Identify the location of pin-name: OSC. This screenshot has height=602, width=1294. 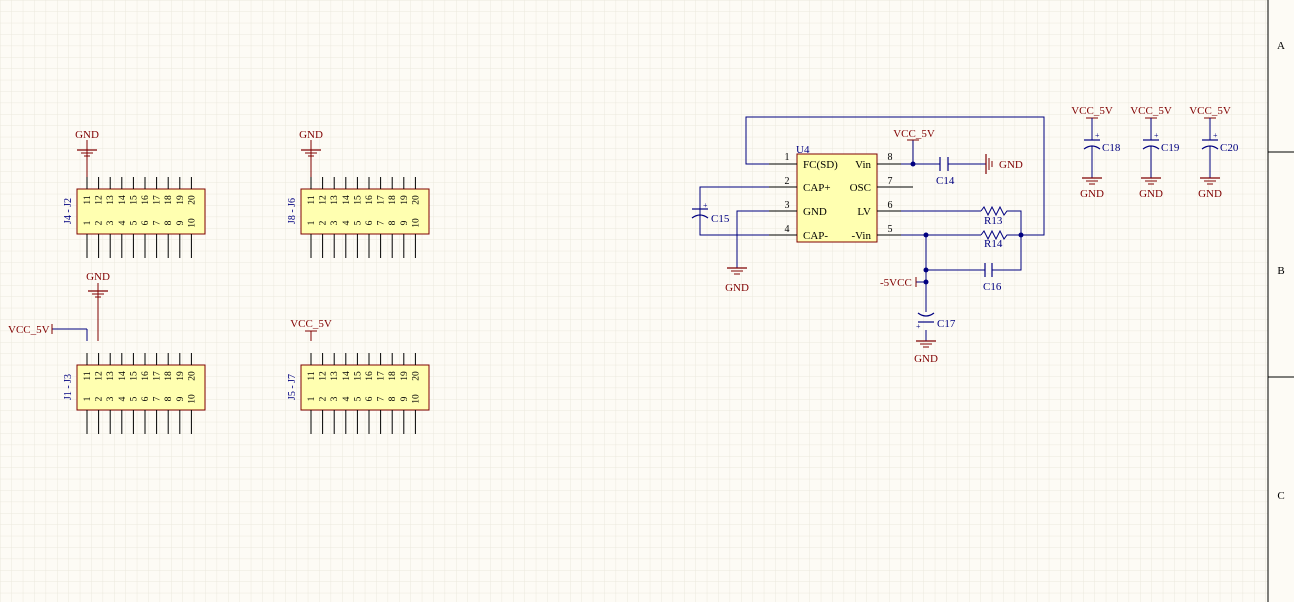
(860, 188).